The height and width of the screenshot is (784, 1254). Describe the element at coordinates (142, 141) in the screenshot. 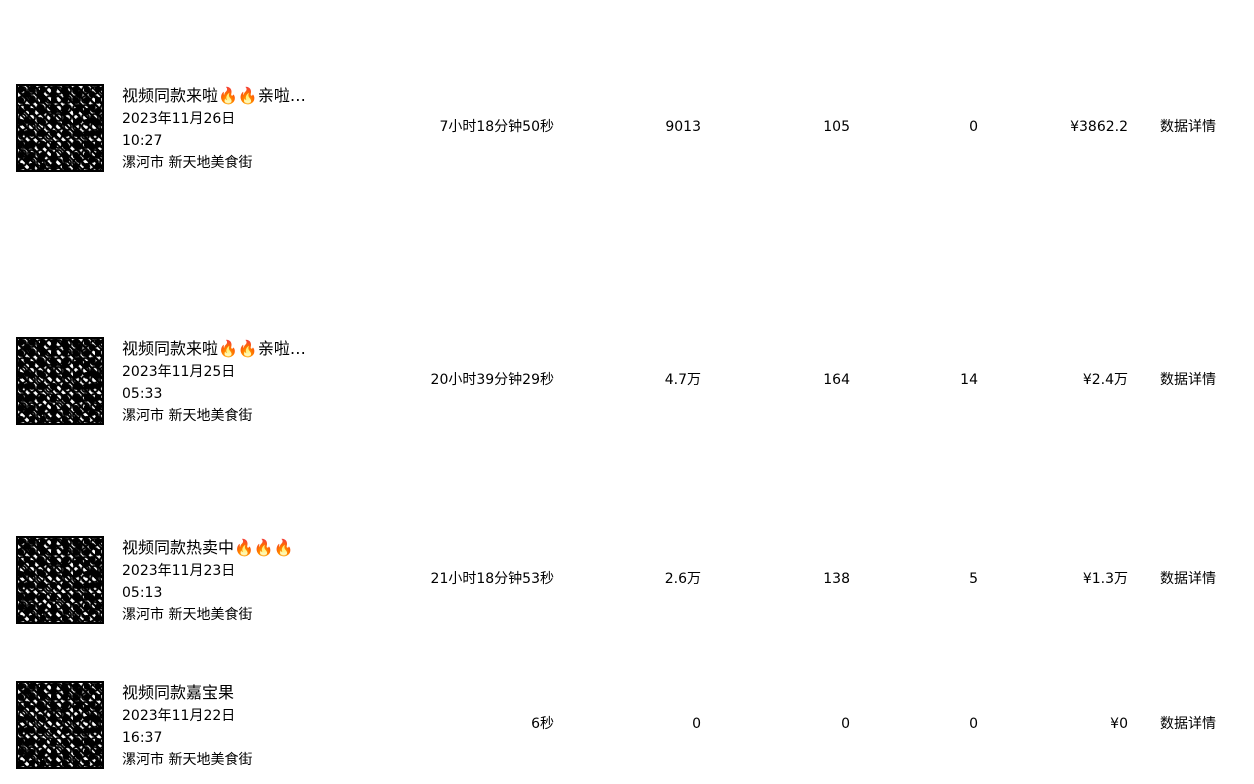

I see `session-time: 10:27` at that location.